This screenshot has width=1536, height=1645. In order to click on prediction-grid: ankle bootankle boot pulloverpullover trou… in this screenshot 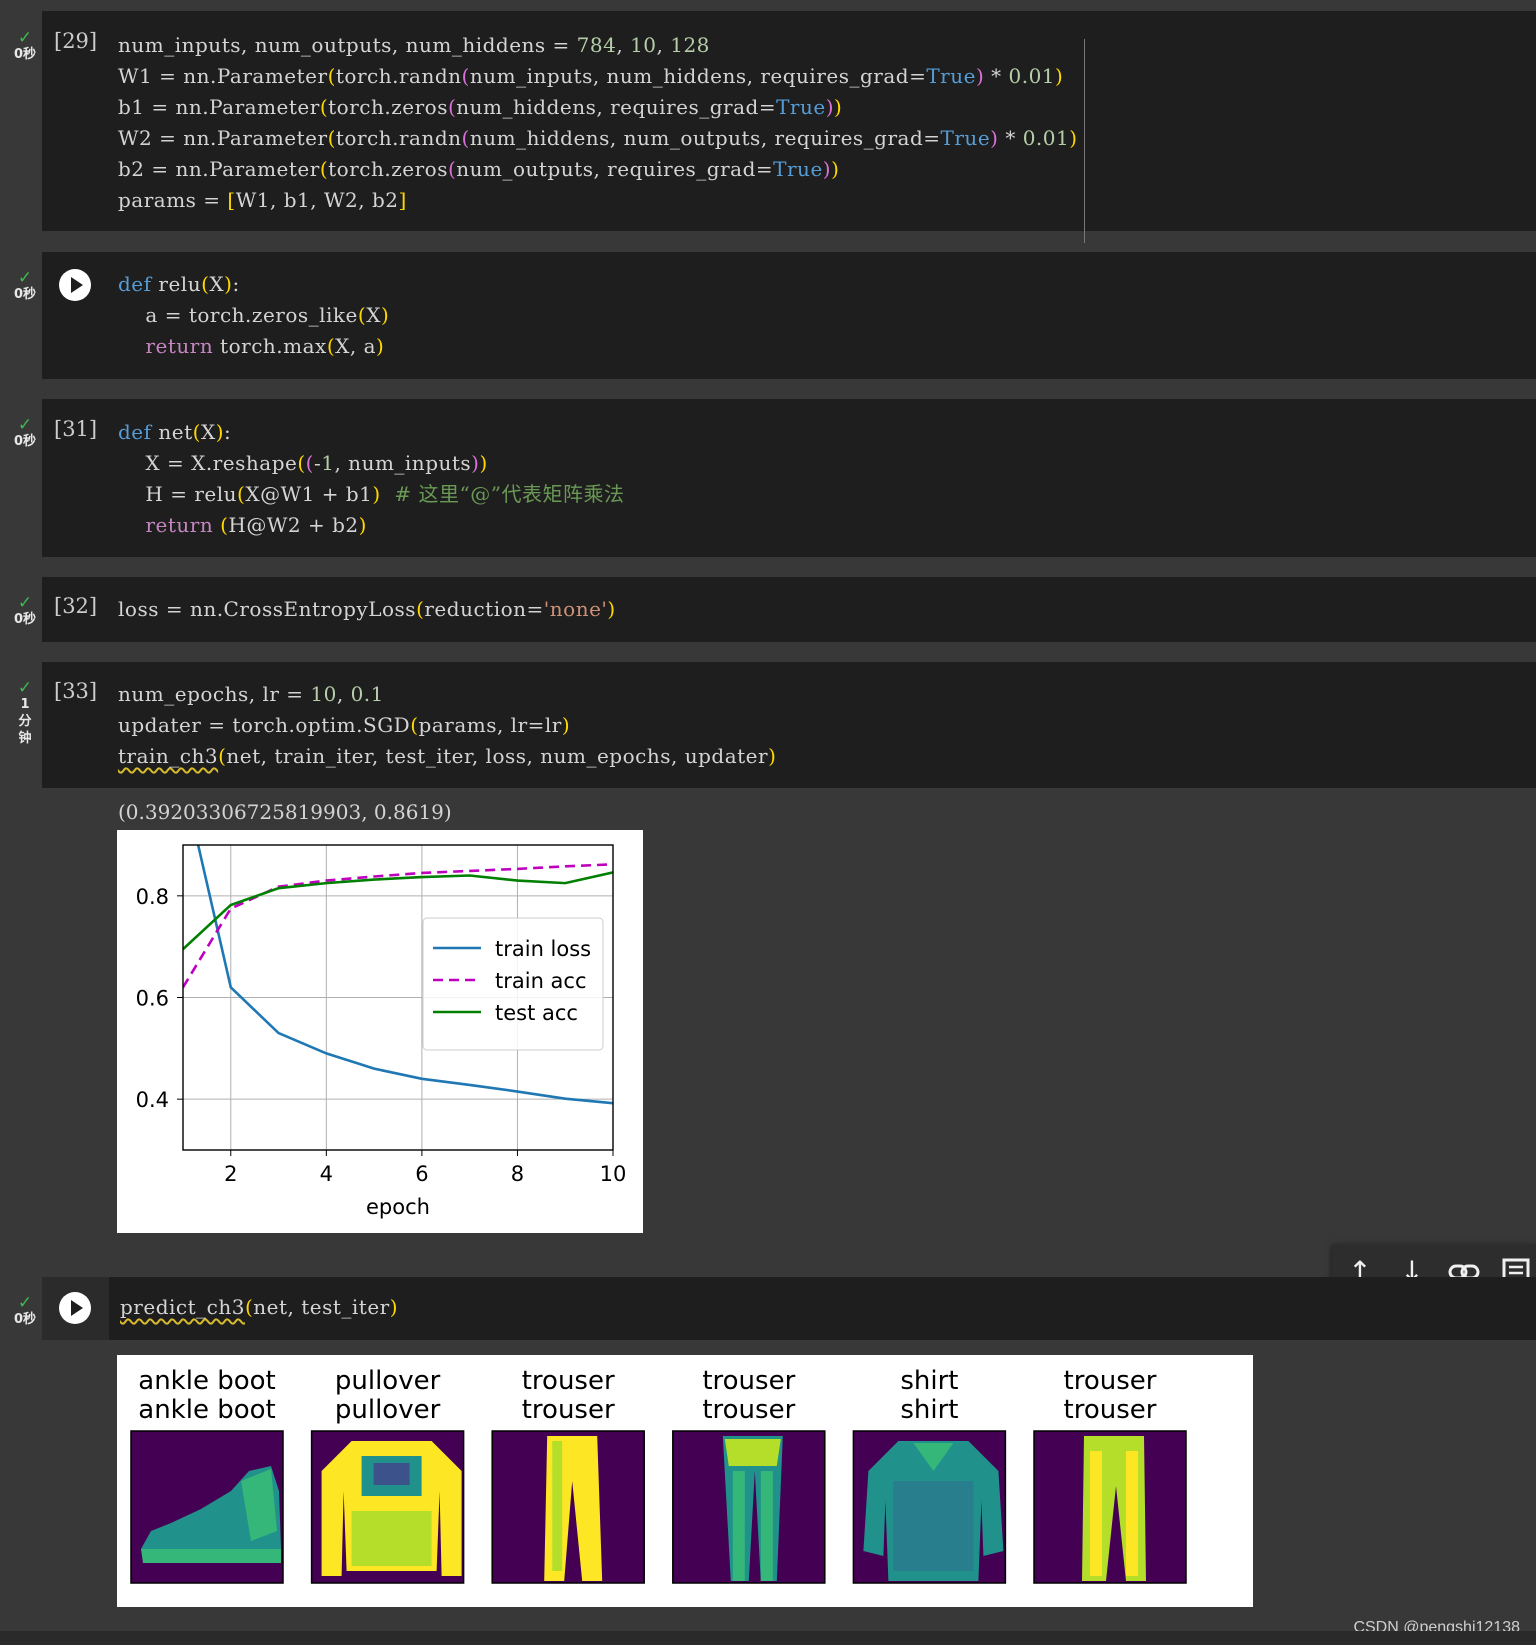, I will do `click(658, 1475)`.